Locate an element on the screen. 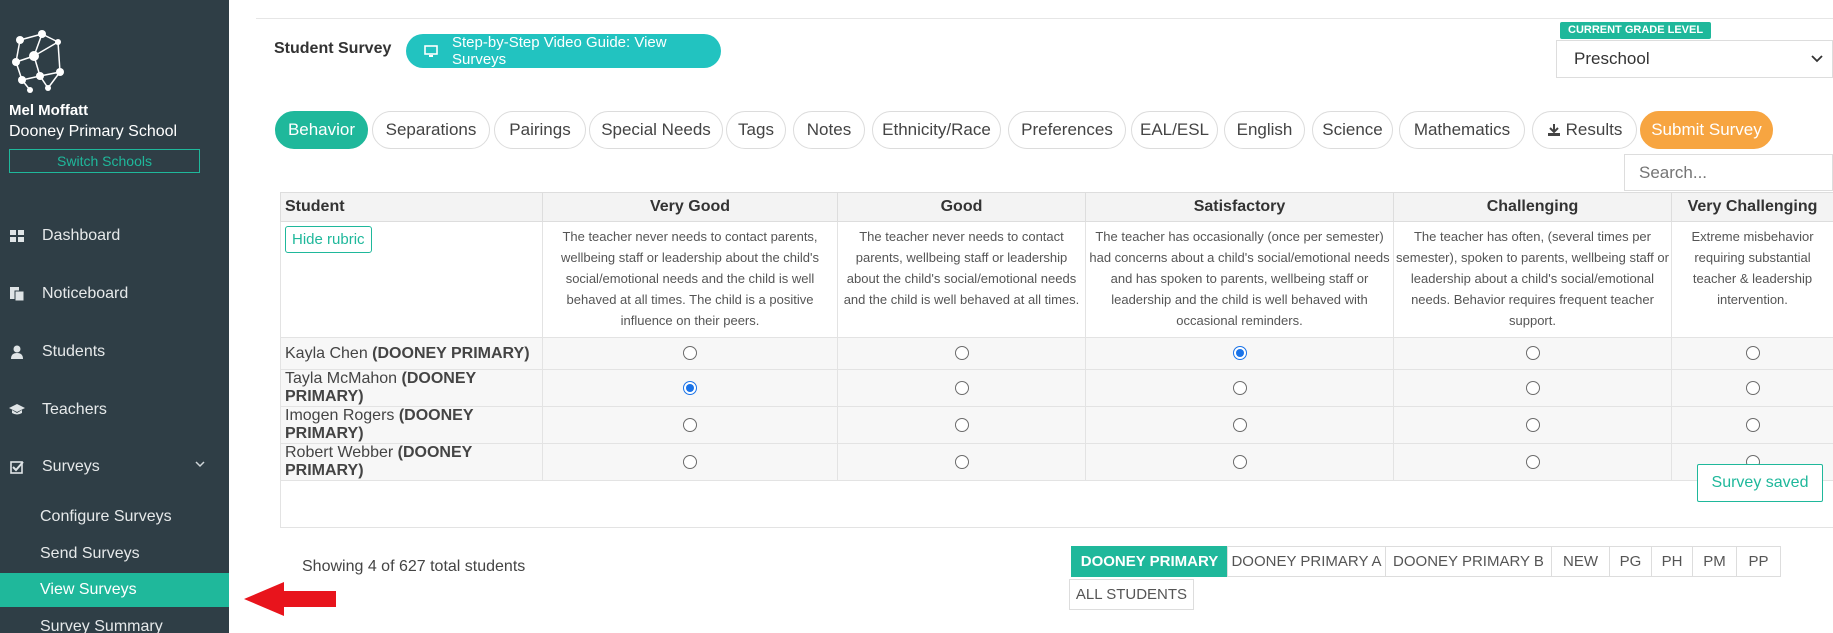 The height and width of the screenshot is (633, 1833). filter-dooney-primary-b: DOONEY PRIMARY B is located at coordinates (1468, 561).